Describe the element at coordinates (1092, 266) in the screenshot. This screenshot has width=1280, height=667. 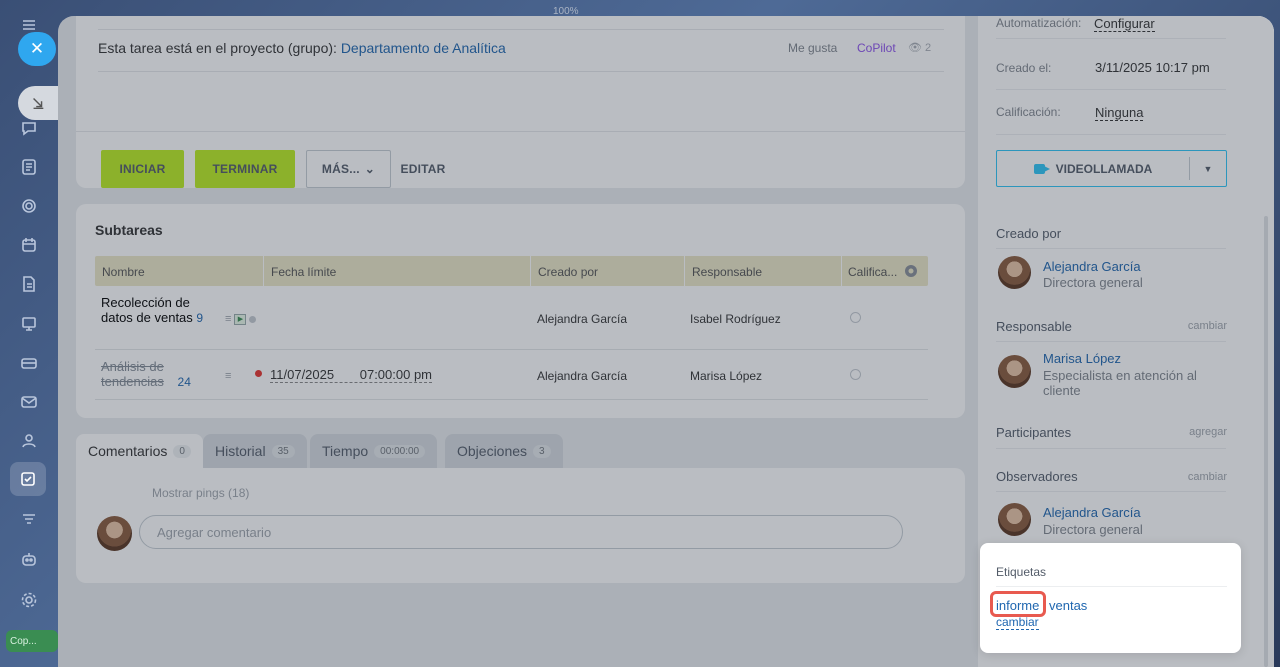
I see `created-by-name: Alejandra García` at that location.